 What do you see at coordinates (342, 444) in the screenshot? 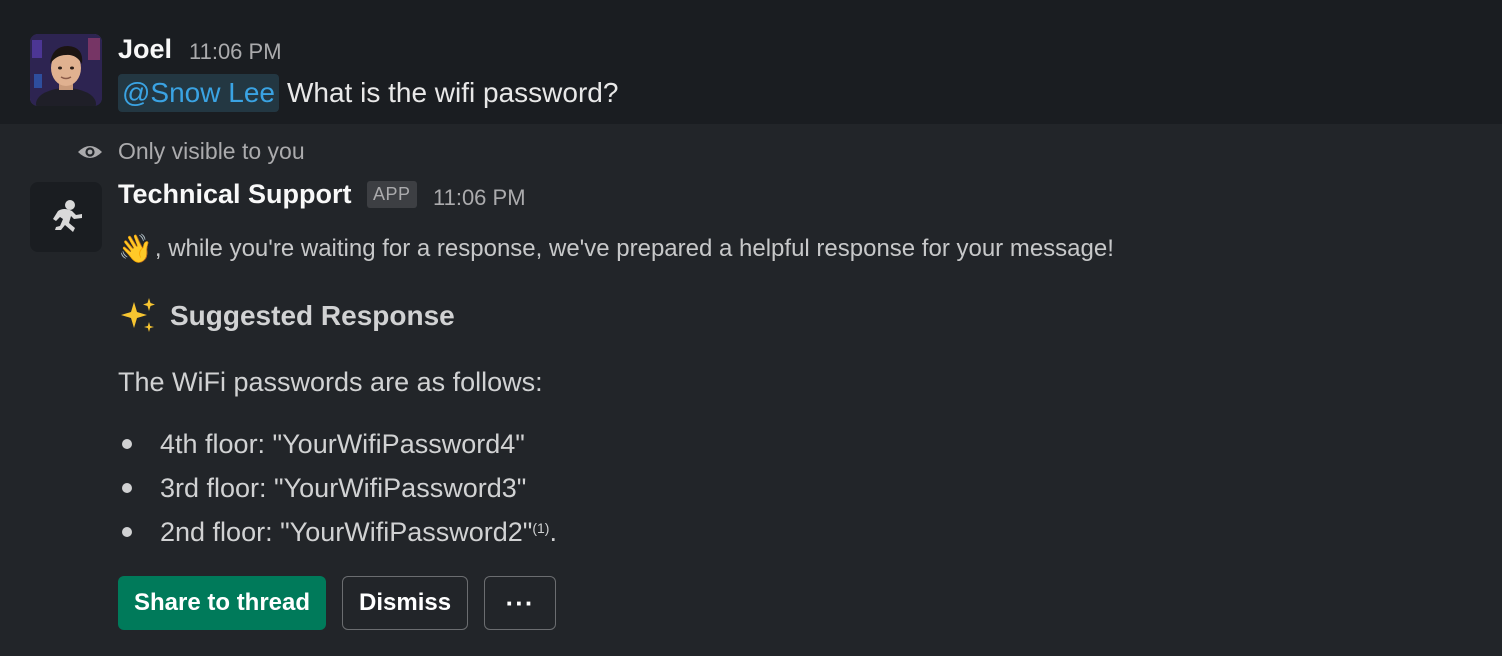
I see `list-item-text: 4th floor: "YourWifiPassword4"` at bounding box center [342, 444].